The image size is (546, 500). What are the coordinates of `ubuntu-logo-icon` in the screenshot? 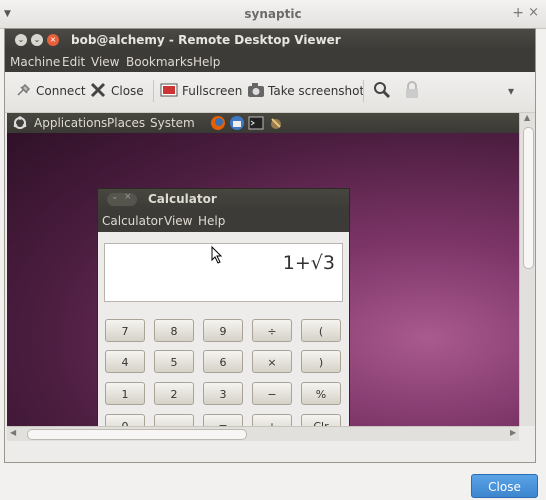 It's located at (20, 123).